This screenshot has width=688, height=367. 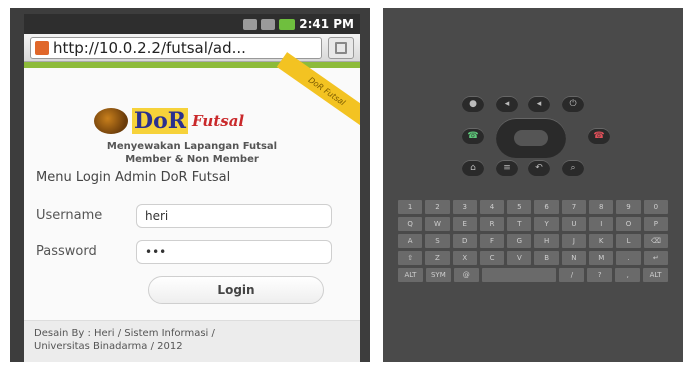 What do you see at coordinates (192, 159) in the screenshot?
I see `tagline-line-2: Member & Non Member` at bounding box center [192, 159].